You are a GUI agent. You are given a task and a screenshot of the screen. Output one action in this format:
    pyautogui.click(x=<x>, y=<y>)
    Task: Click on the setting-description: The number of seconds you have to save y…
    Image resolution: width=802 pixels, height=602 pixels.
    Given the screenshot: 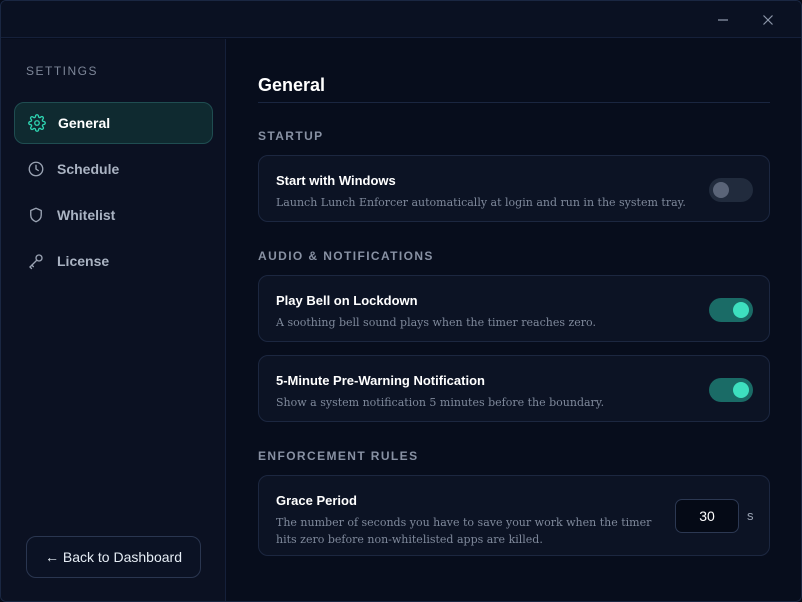 What is the action you would take?
    pyautogui.click(x=463, y=531)
    